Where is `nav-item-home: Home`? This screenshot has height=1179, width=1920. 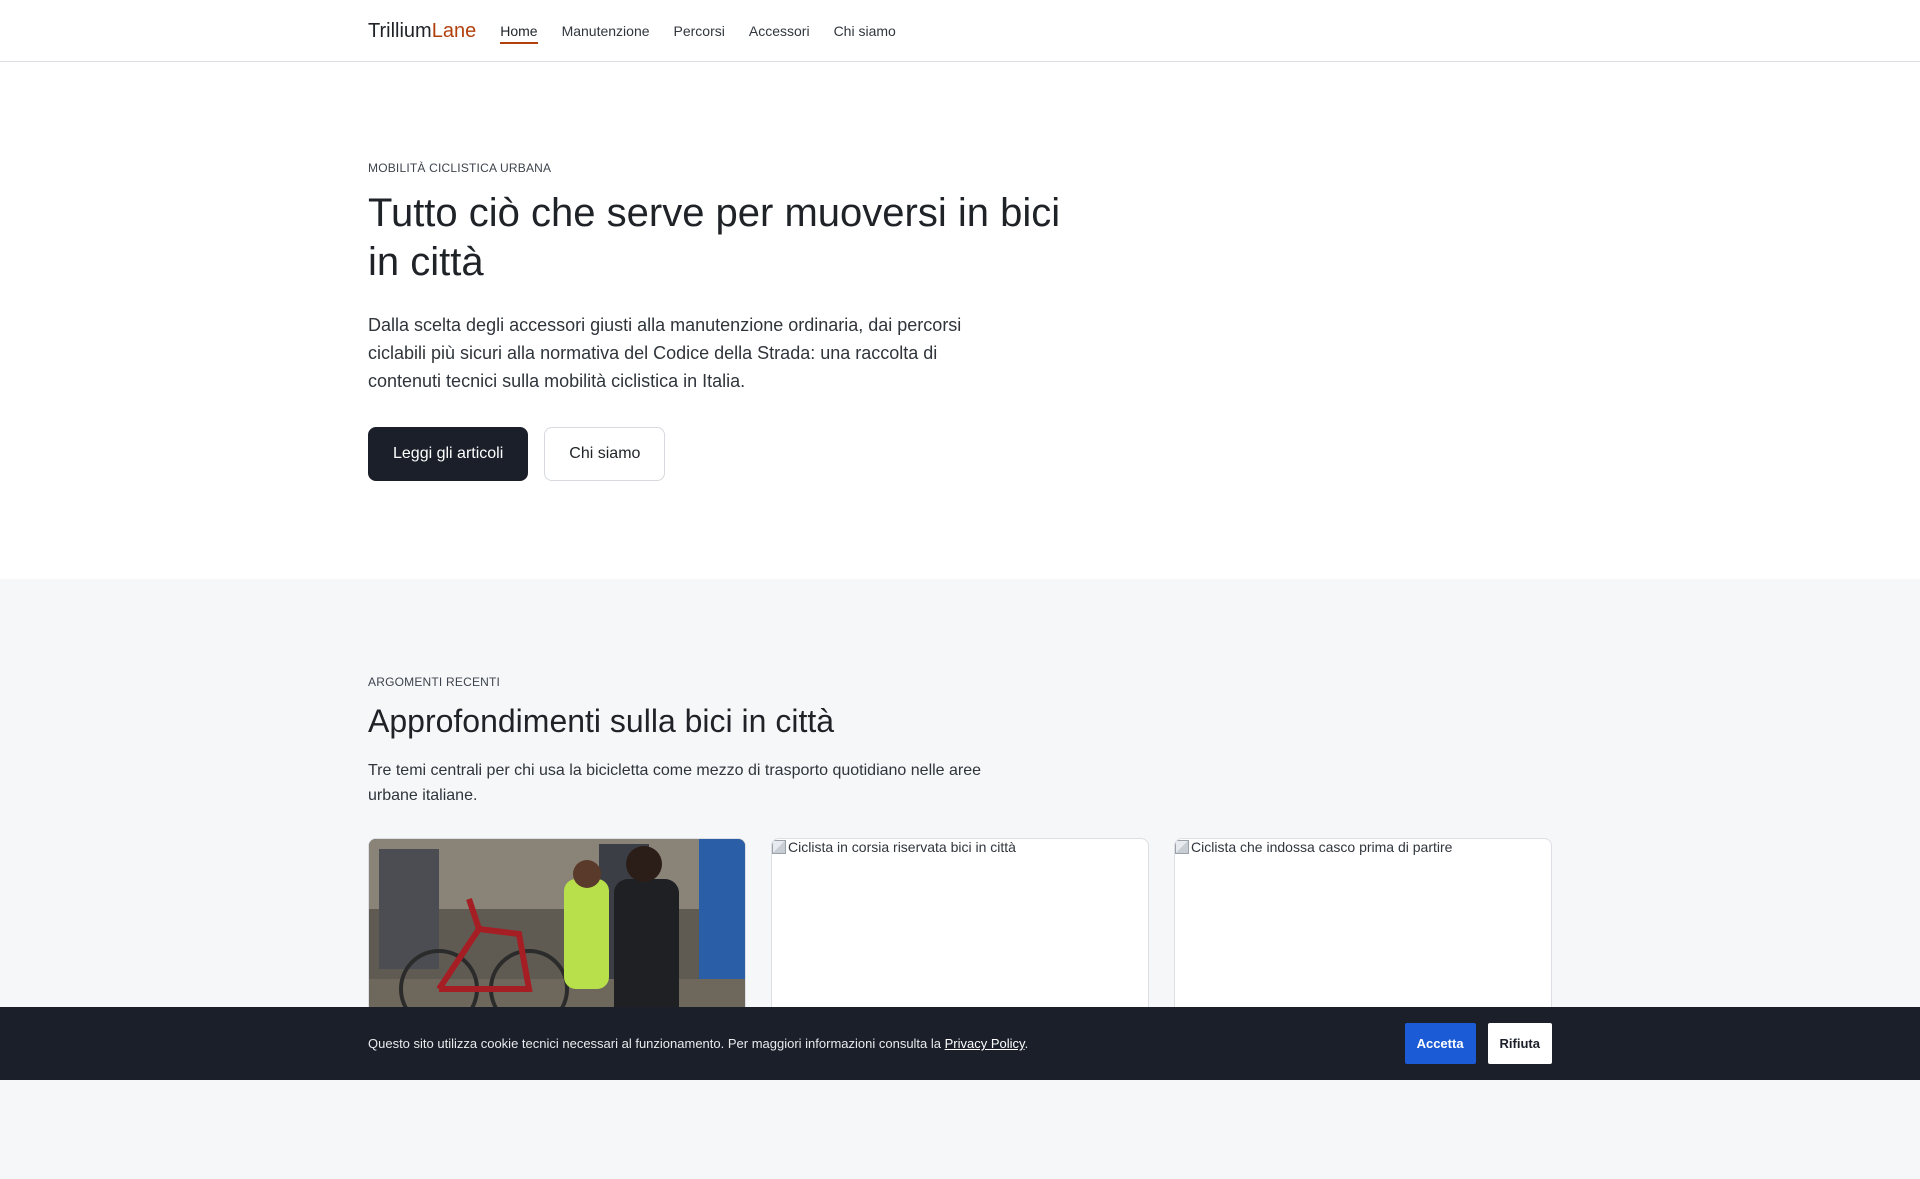
nav-item-home: Home is located at coordinates (519, 31).